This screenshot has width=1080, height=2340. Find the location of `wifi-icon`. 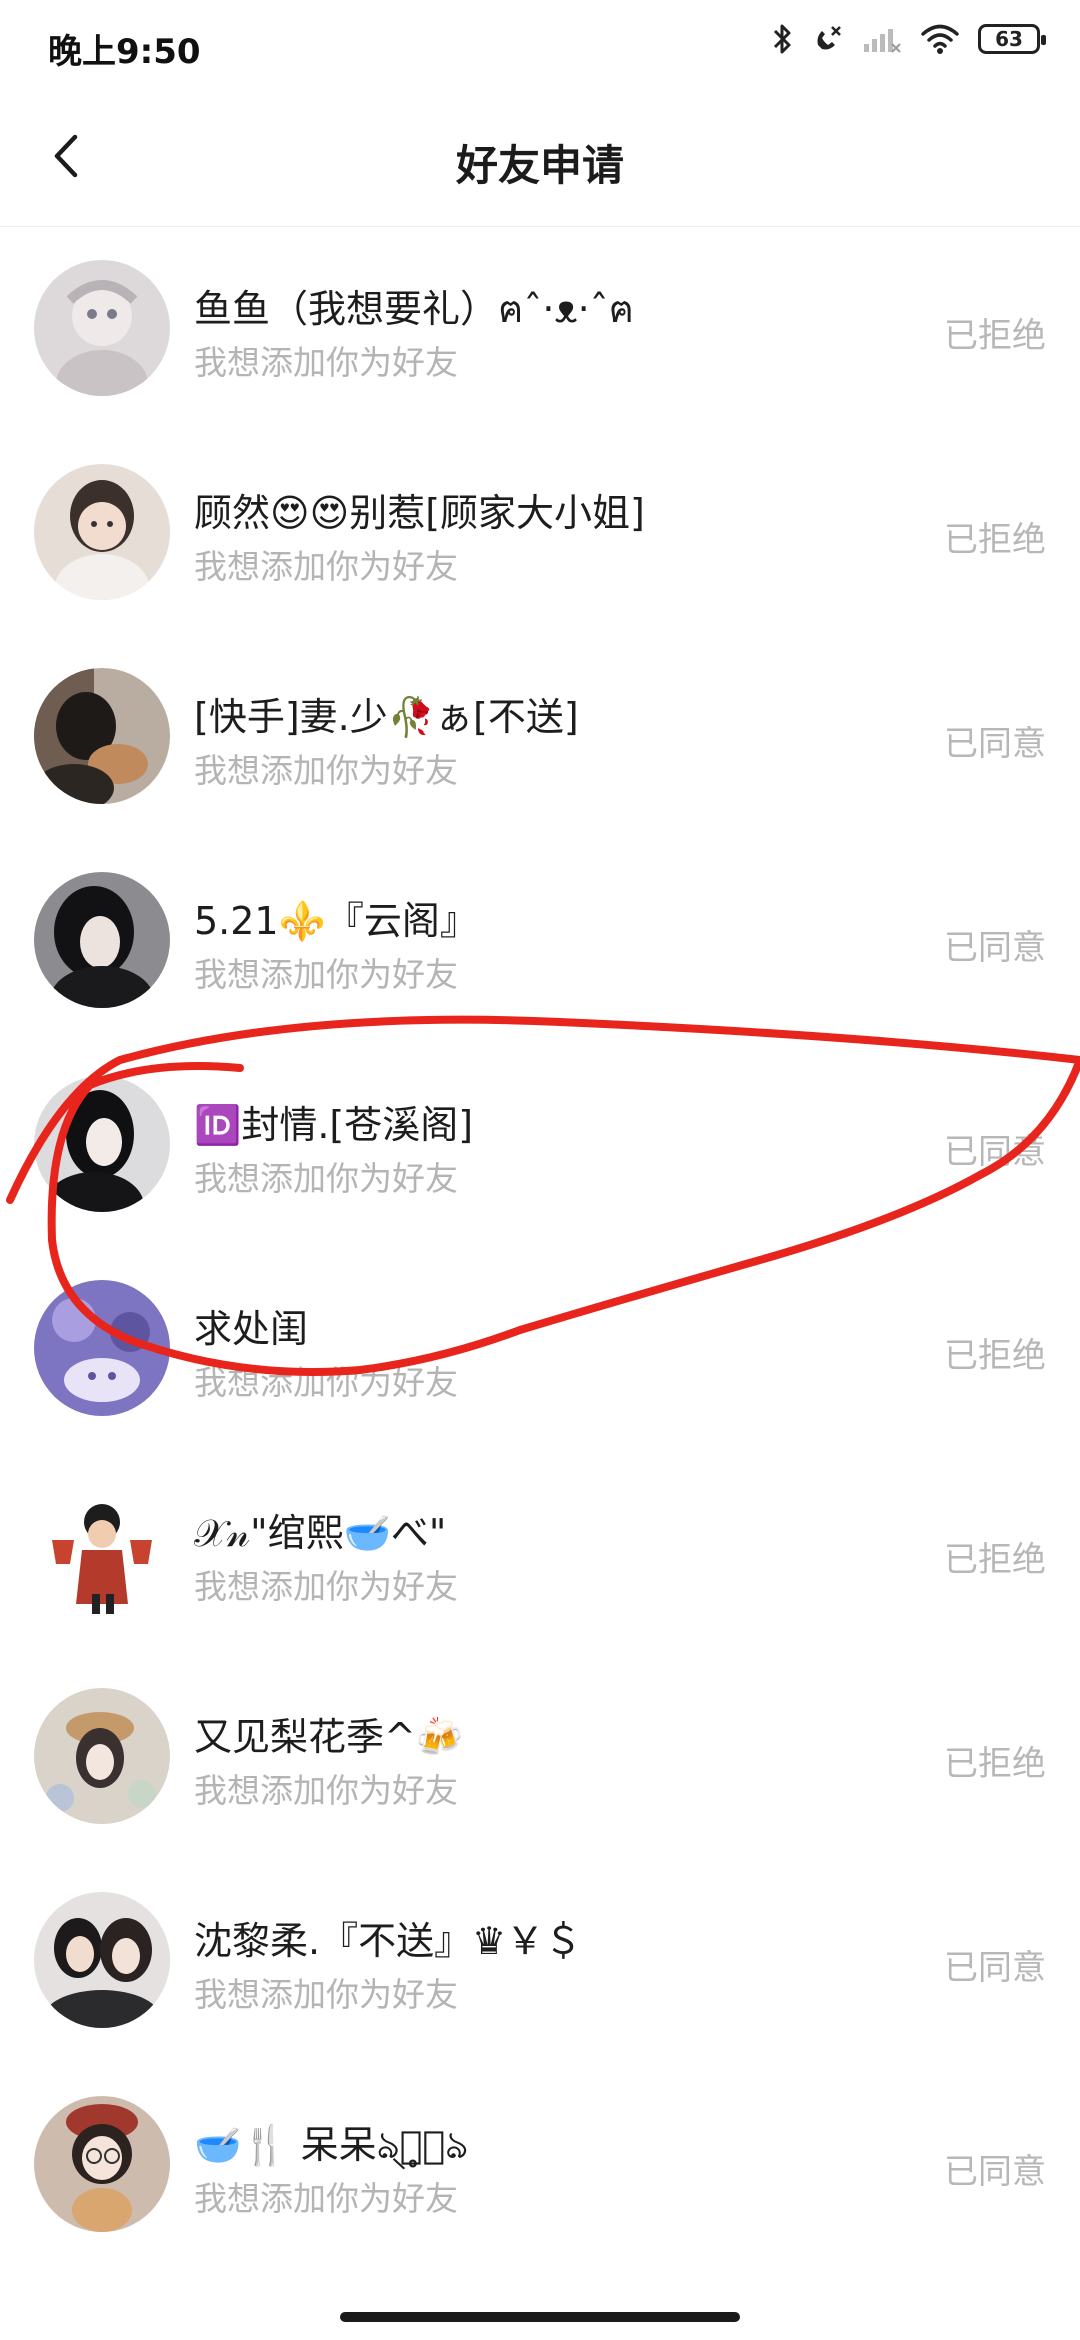

wifi-icon is located at coordinates (940, 39).